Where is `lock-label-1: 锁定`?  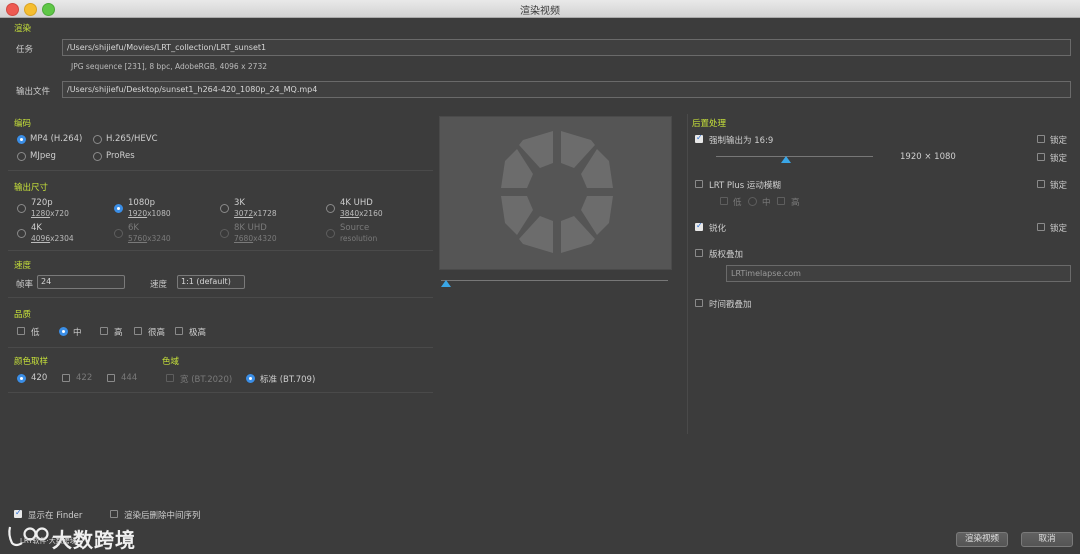
lock-label-1: 锁定 is located at coordinates (1059, 141).